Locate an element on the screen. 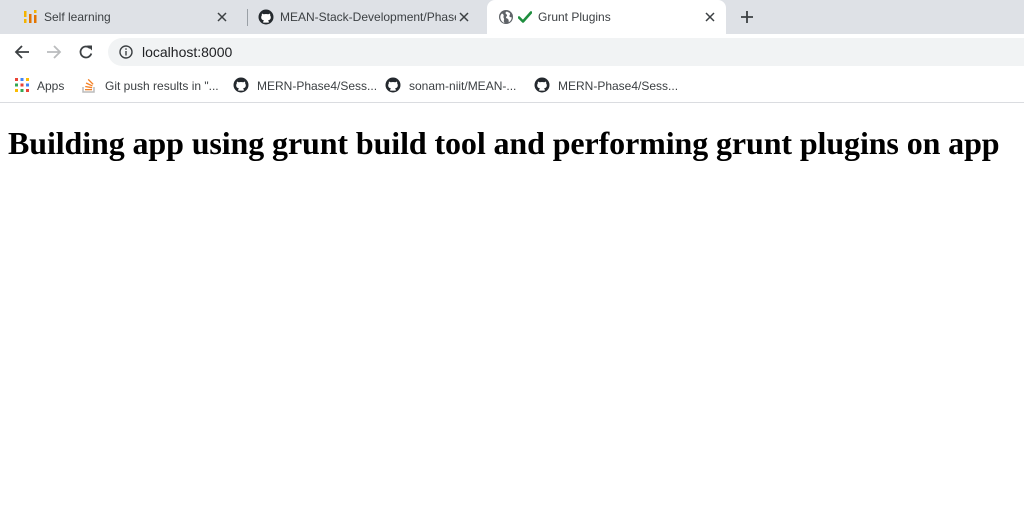 The height and width of the screenshot is (519, 1024). plus-icon is located at coordinates (747, 17).